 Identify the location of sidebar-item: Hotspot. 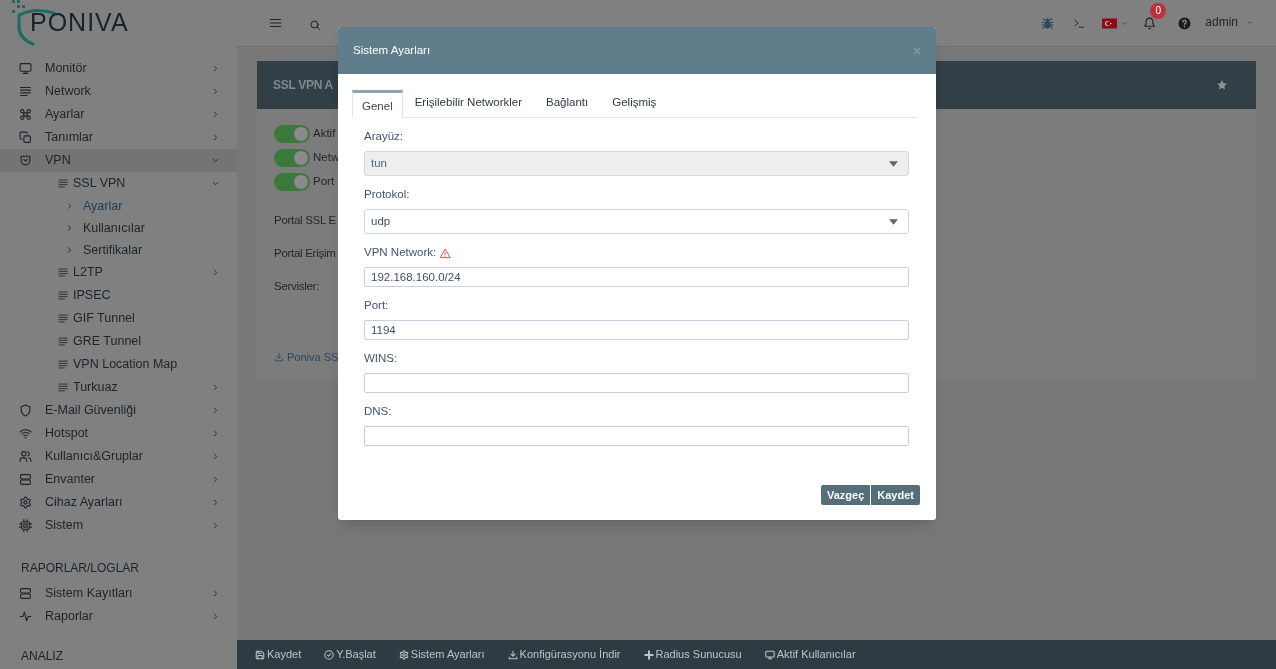
(118, 433).